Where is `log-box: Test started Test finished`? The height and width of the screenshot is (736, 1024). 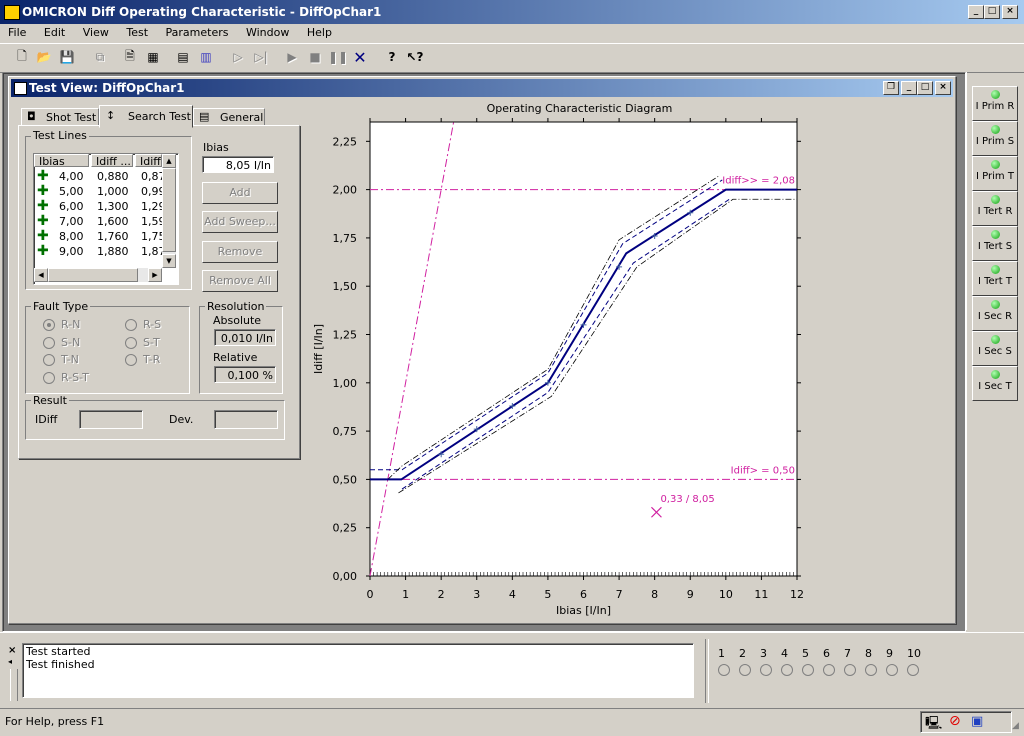
log-box: Test started Test finished is located at coordinates (358, 670).